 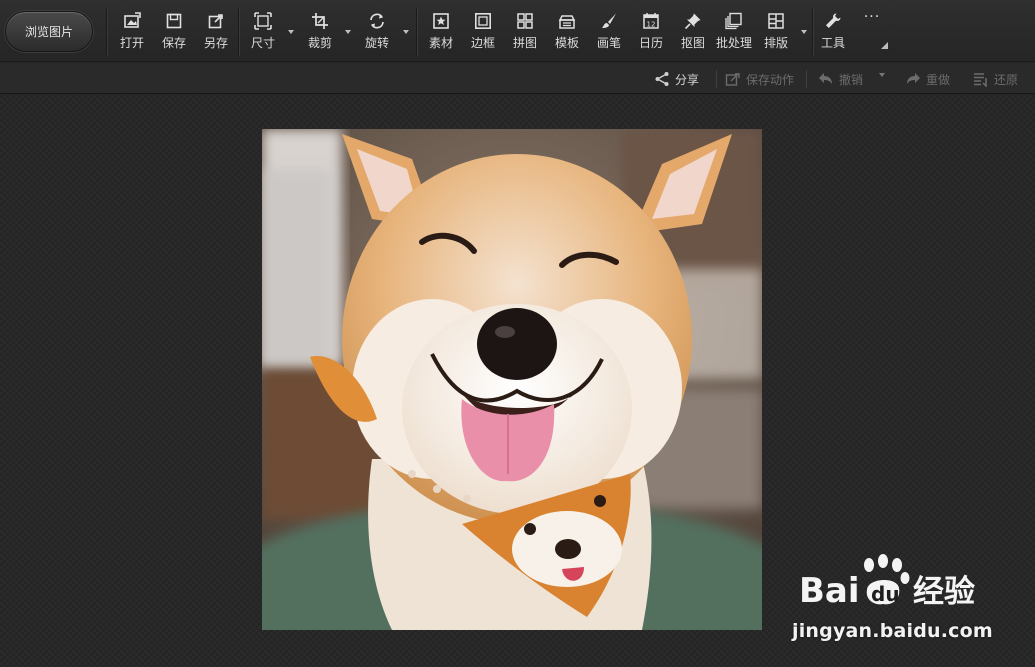 I want to click on crop-icon, so click(x=320, y=21).